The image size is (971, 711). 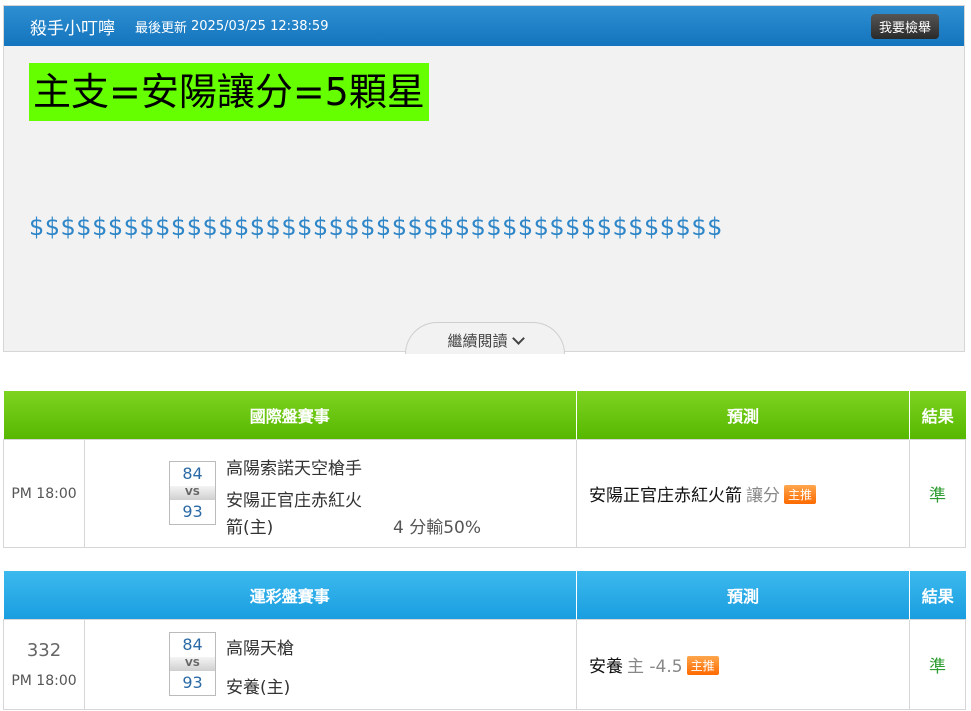 I want to click on table-header: 運彩盤賽事 預測 結果, so click(x=484, y=595).